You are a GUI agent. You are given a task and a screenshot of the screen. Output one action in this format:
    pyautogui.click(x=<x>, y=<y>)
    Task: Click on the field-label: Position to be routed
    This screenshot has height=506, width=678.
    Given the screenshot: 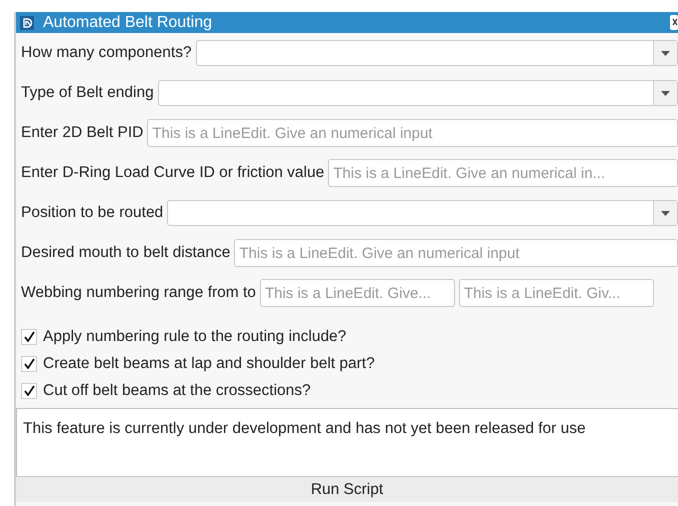 What is the action you would take?
    pyautogui.click(x=92, y=213)
    